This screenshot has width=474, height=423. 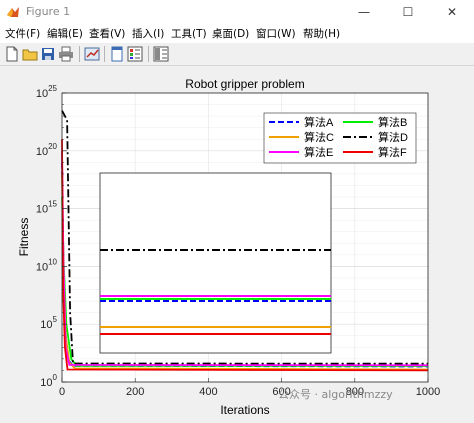 I want to click on menu-edit: 编辑(E), so click(x=65, y=33).